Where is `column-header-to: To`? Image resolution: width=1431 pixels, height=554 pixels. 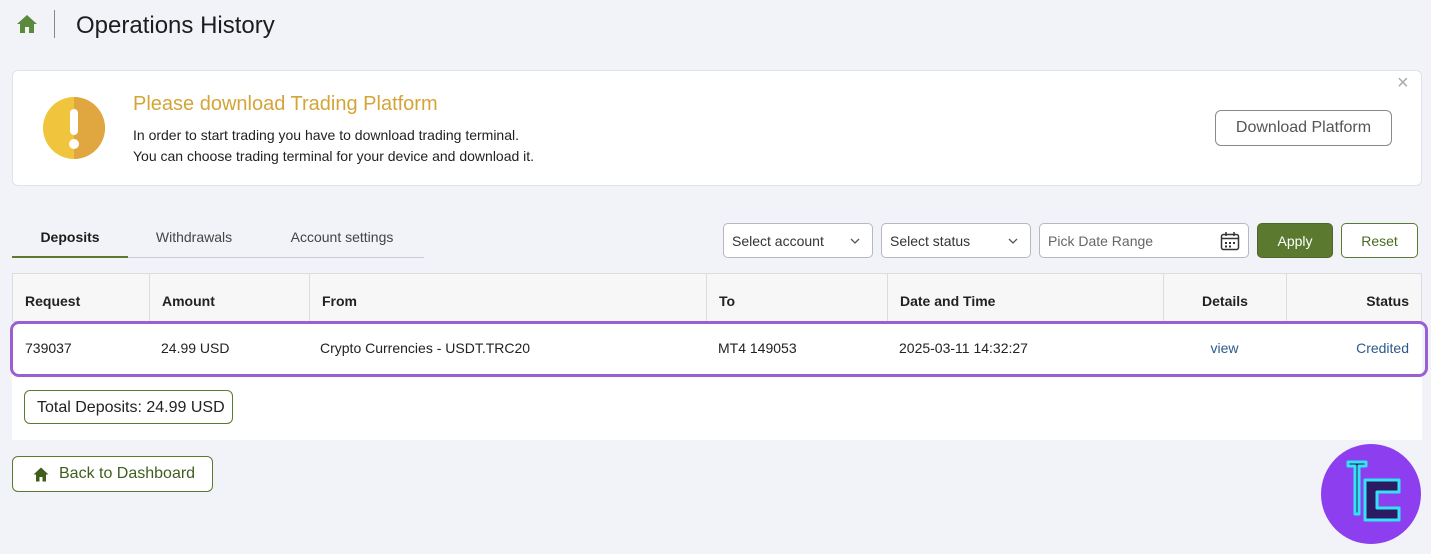 column-header-to: To is located at coordinates (797, 298).